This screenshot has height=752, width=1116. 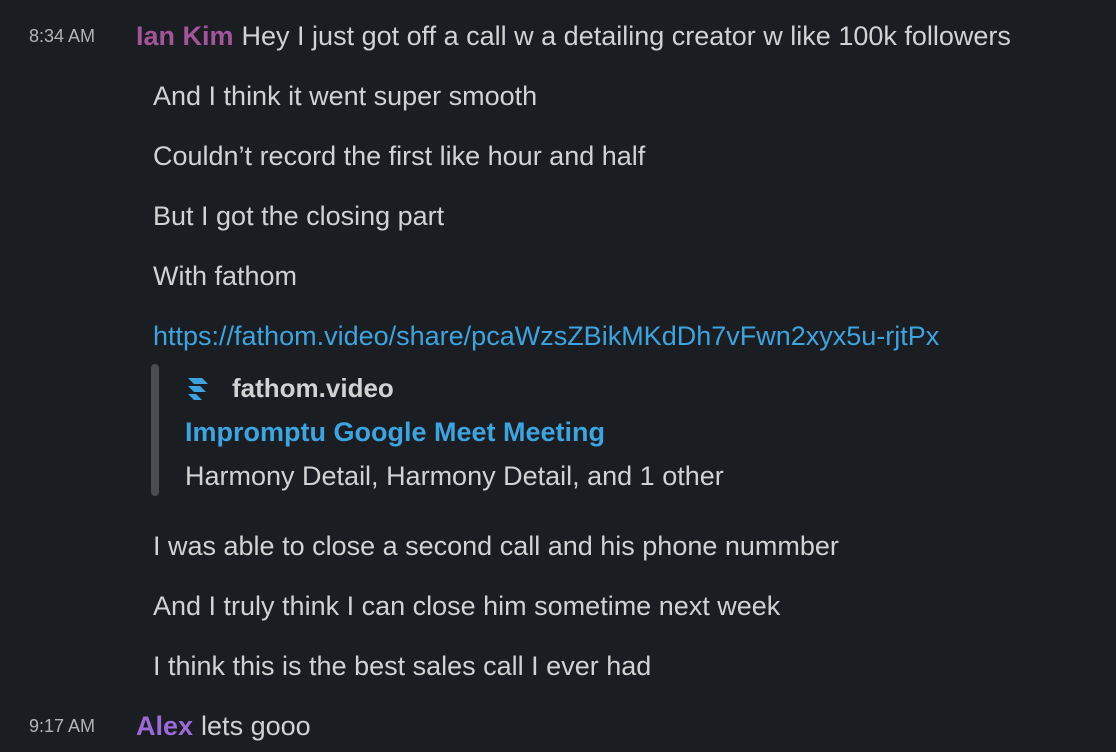 I want to click on message-first-line: Alex lets gooo, so click(x=223, y=726).